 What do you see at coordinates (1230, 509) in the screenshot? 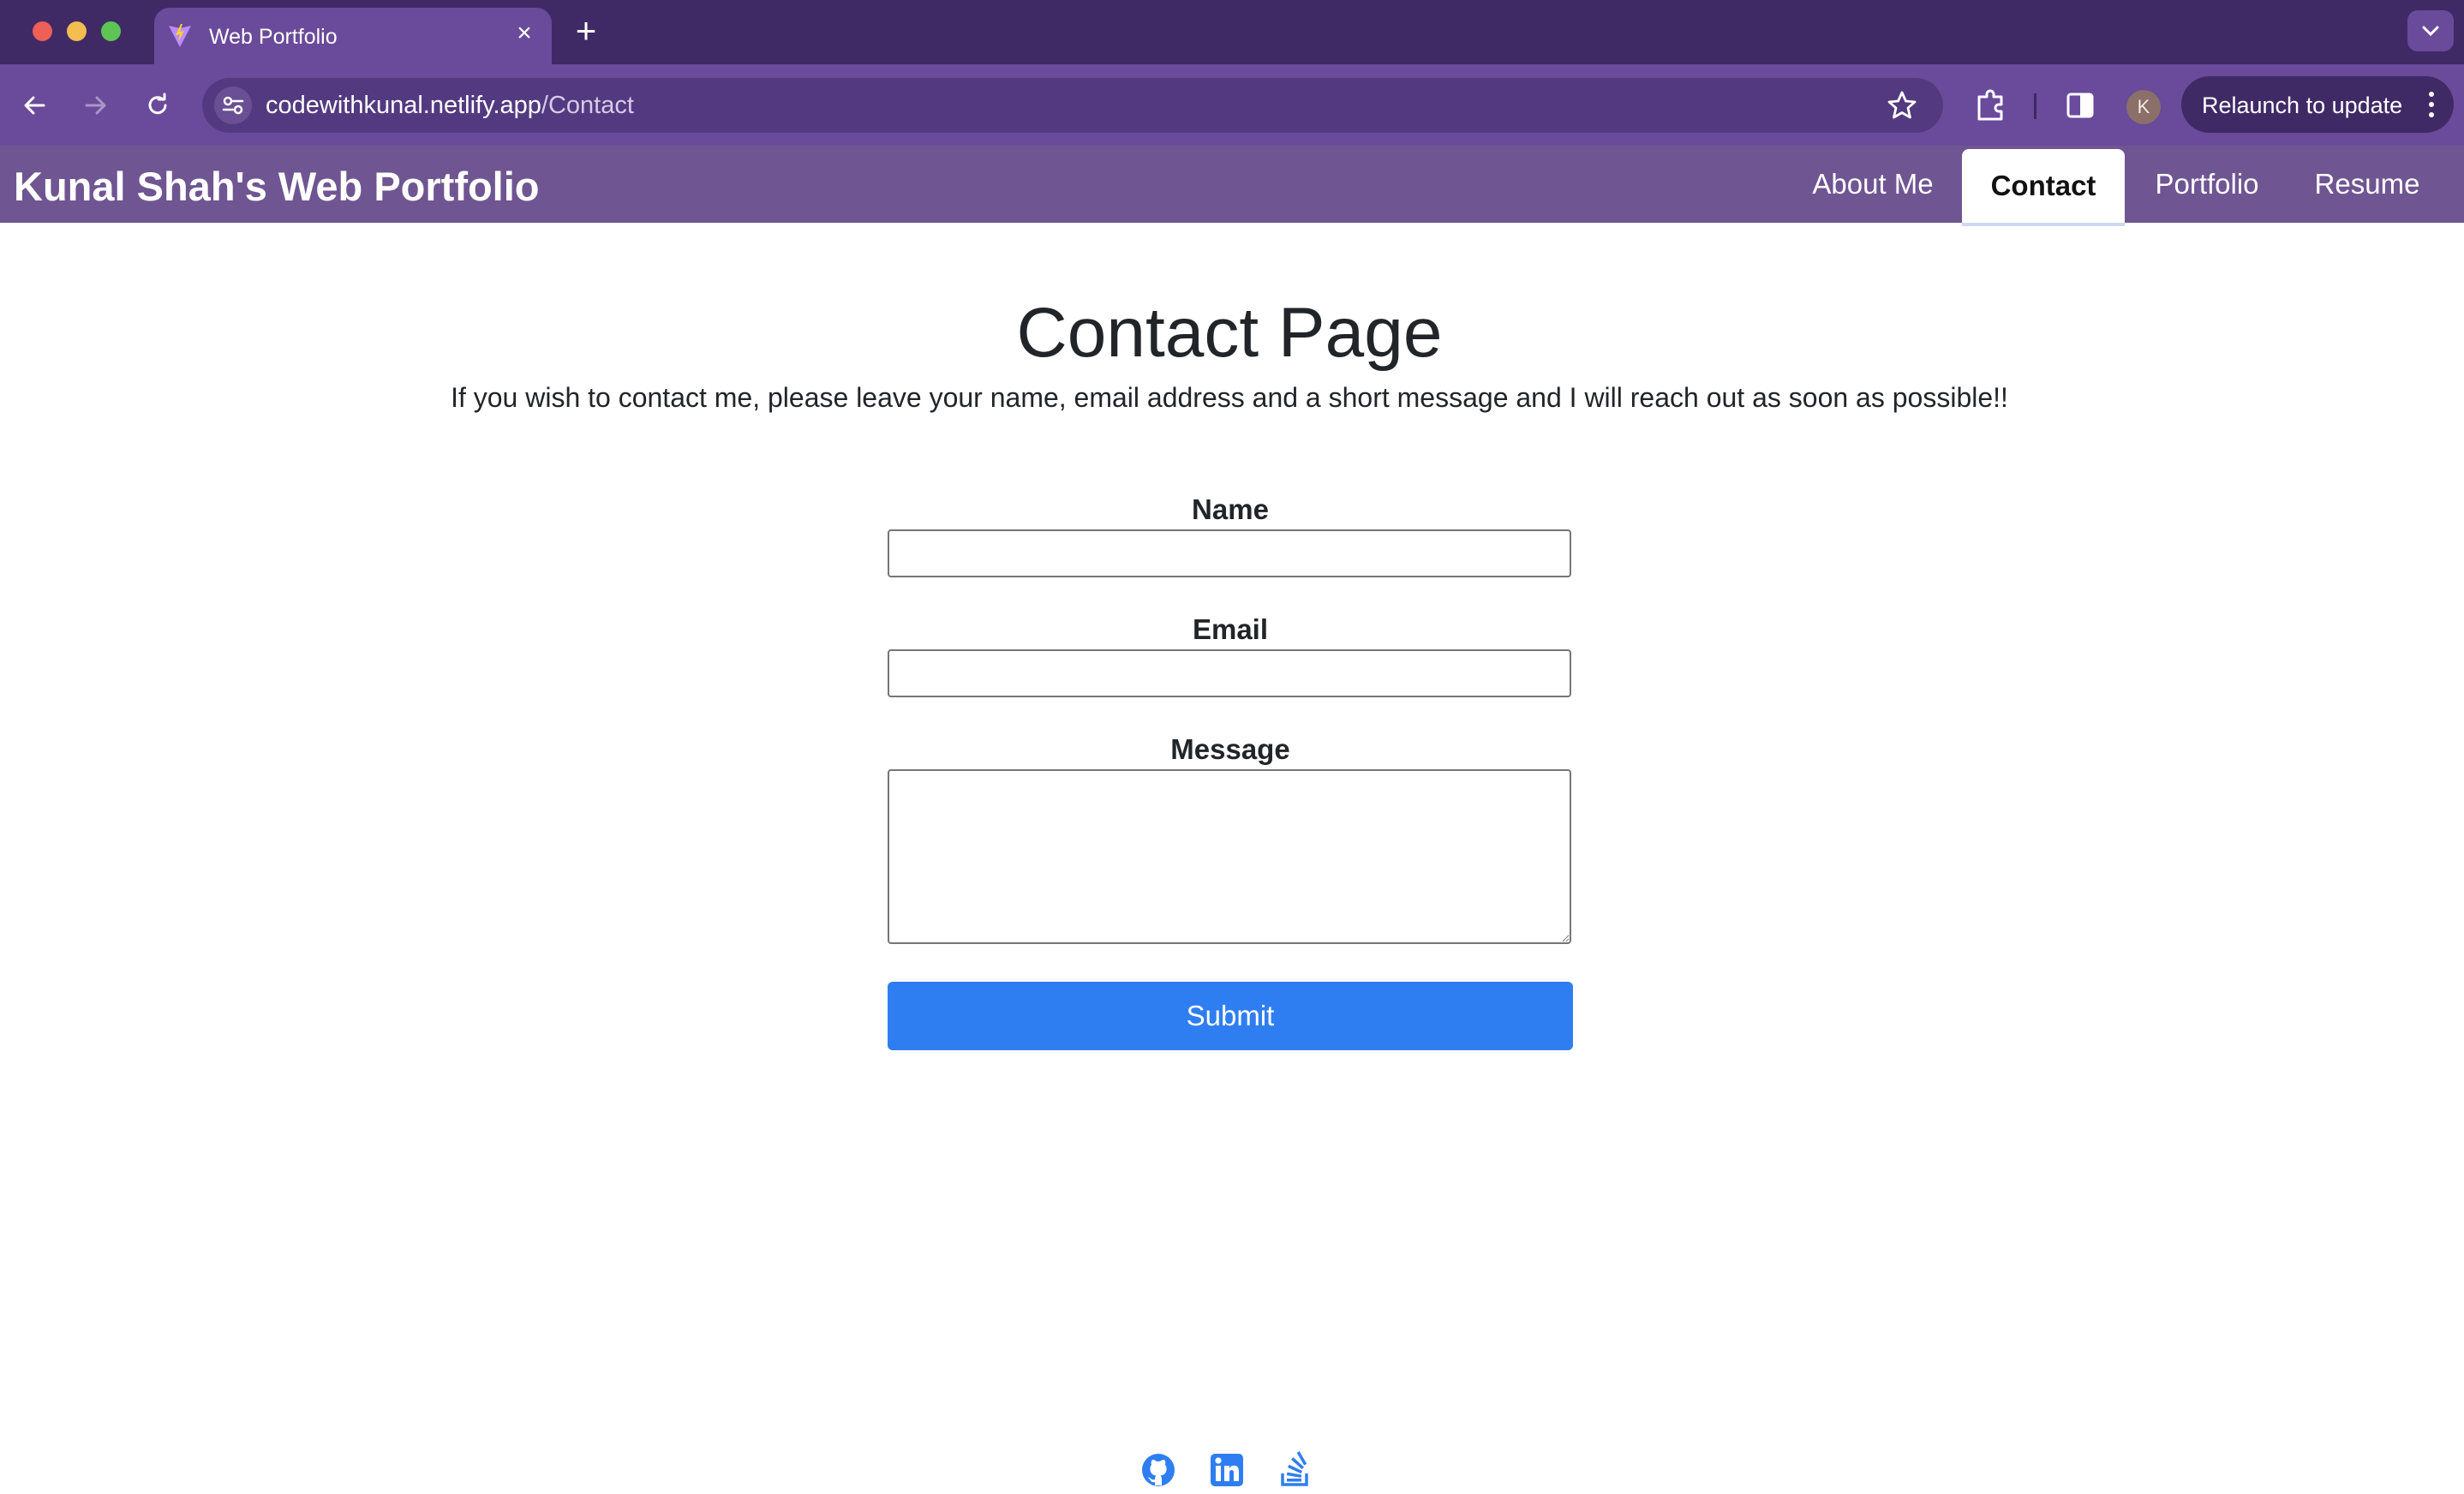
I see `name-label: Name` at bounding box center [1230, 509].